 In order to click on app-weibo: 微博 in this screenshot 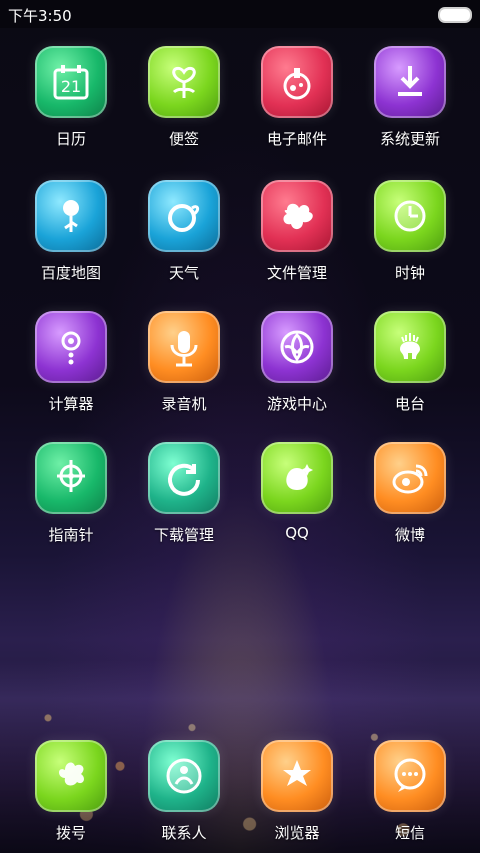, I will do `click(410, 497)`.